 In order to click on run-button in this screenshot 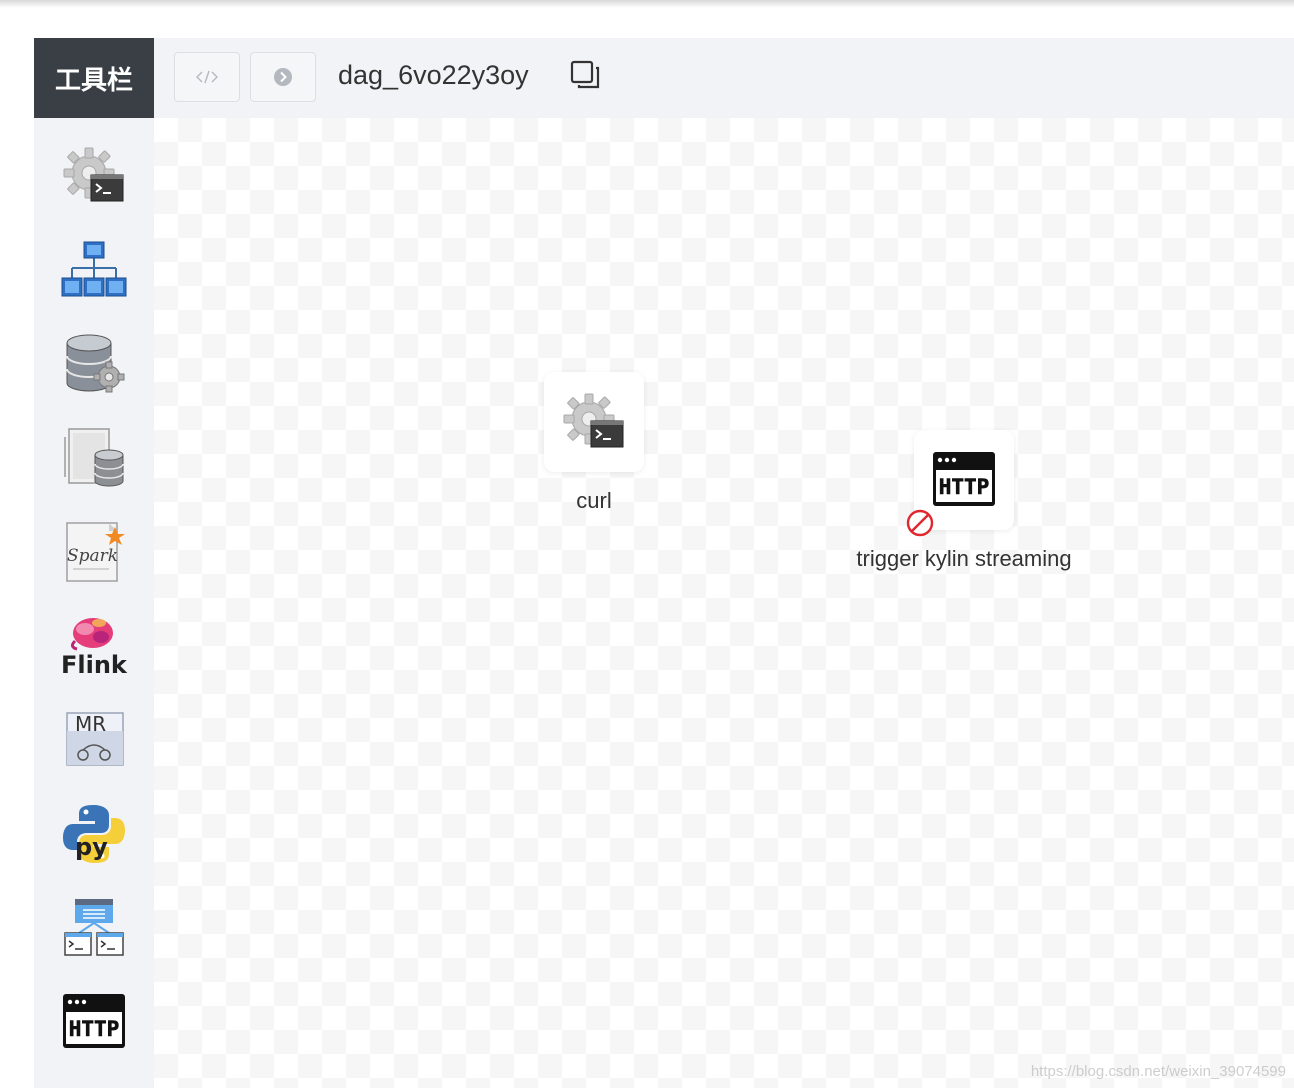, I will do `click(283, 77)`.